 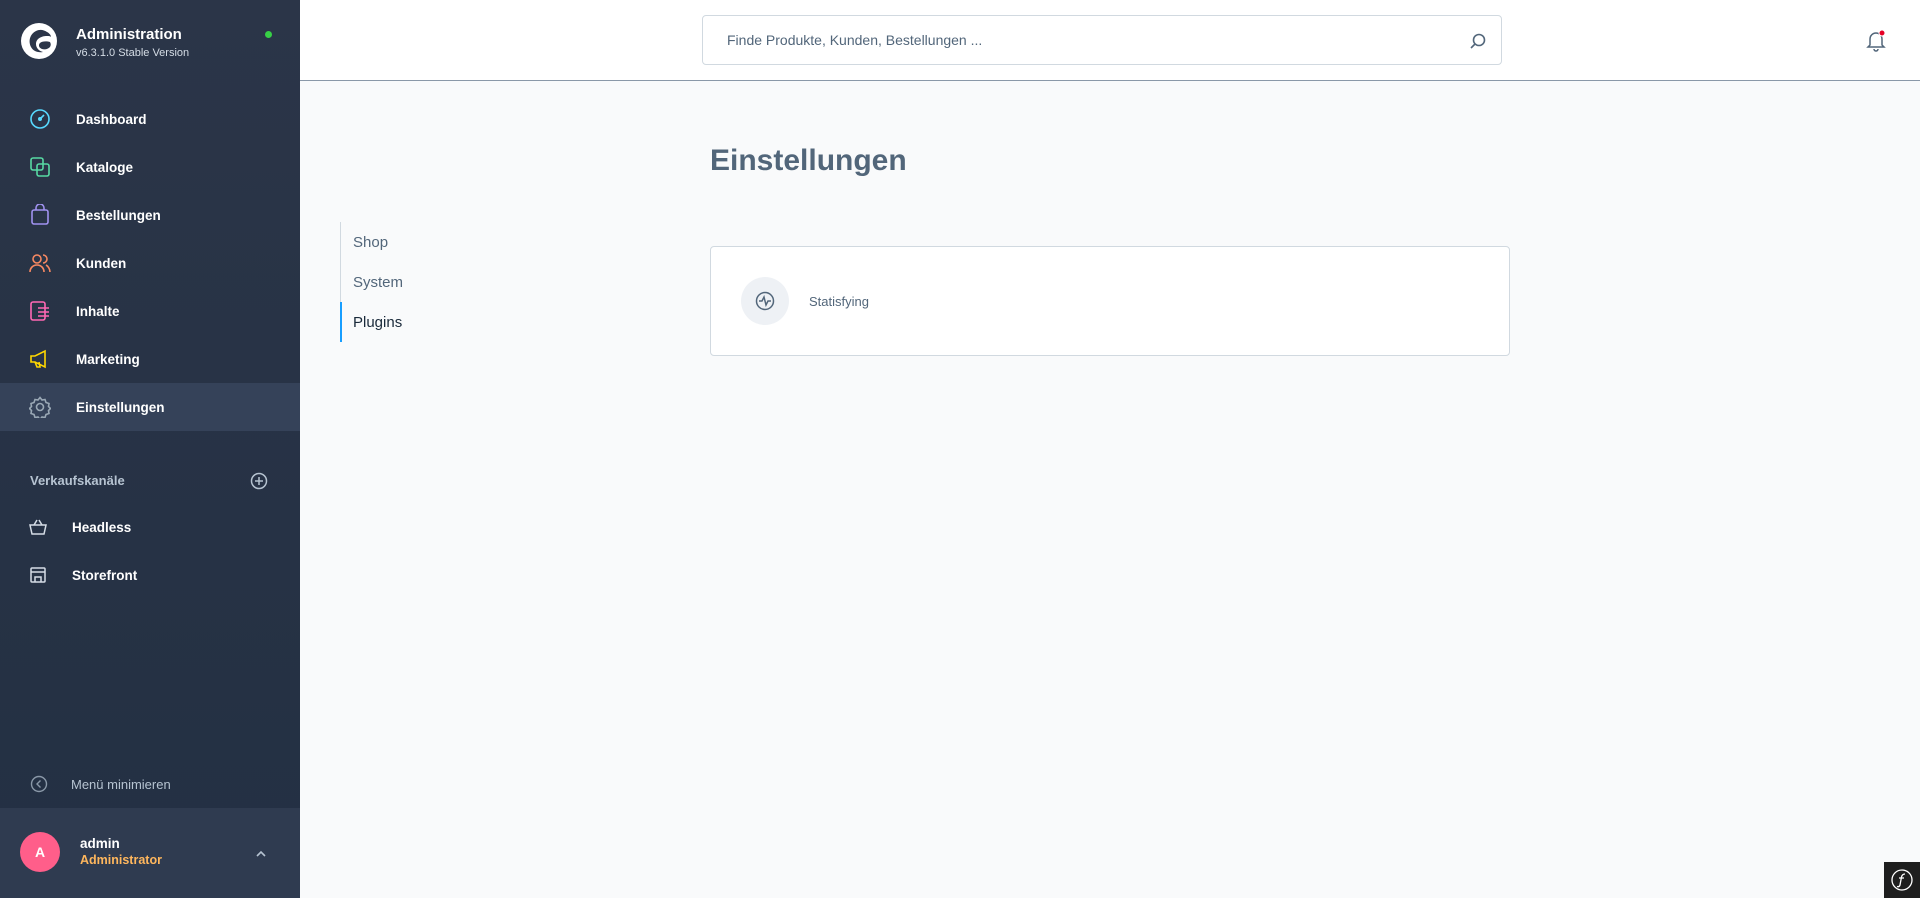 I want to click on chevron-up-icon, so click(x=261, y=854).